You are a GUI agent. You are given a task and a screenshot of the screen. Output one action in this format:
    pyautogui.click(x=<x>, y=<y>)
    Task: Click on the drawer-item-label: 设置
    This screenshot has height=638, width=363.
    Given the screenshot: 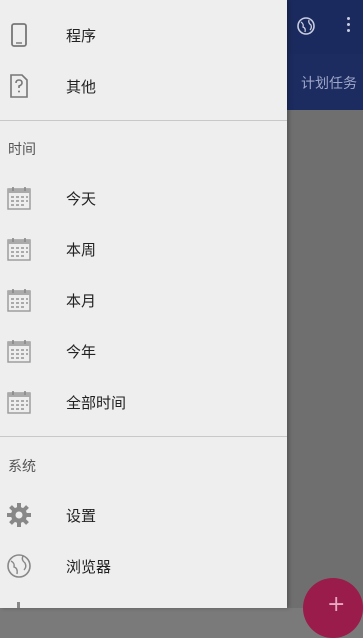 What is the action you would take?
    pyautogui.click(x=81, y=516)
    